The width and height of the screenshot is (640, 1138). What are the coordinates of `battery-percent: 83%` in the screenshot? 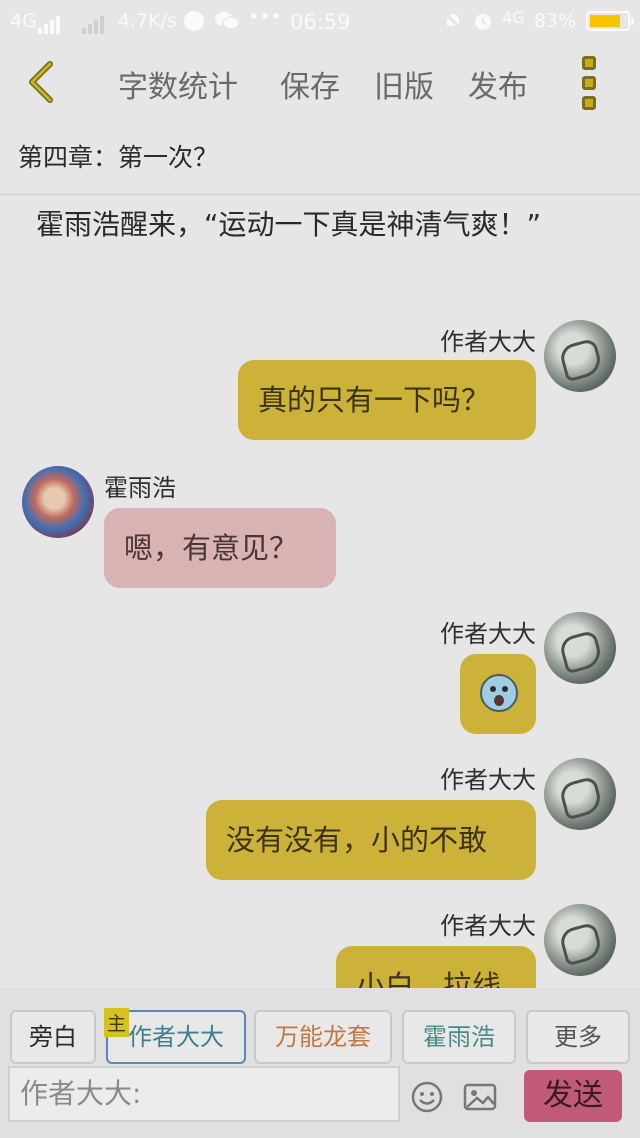 It's located at (555, 21).